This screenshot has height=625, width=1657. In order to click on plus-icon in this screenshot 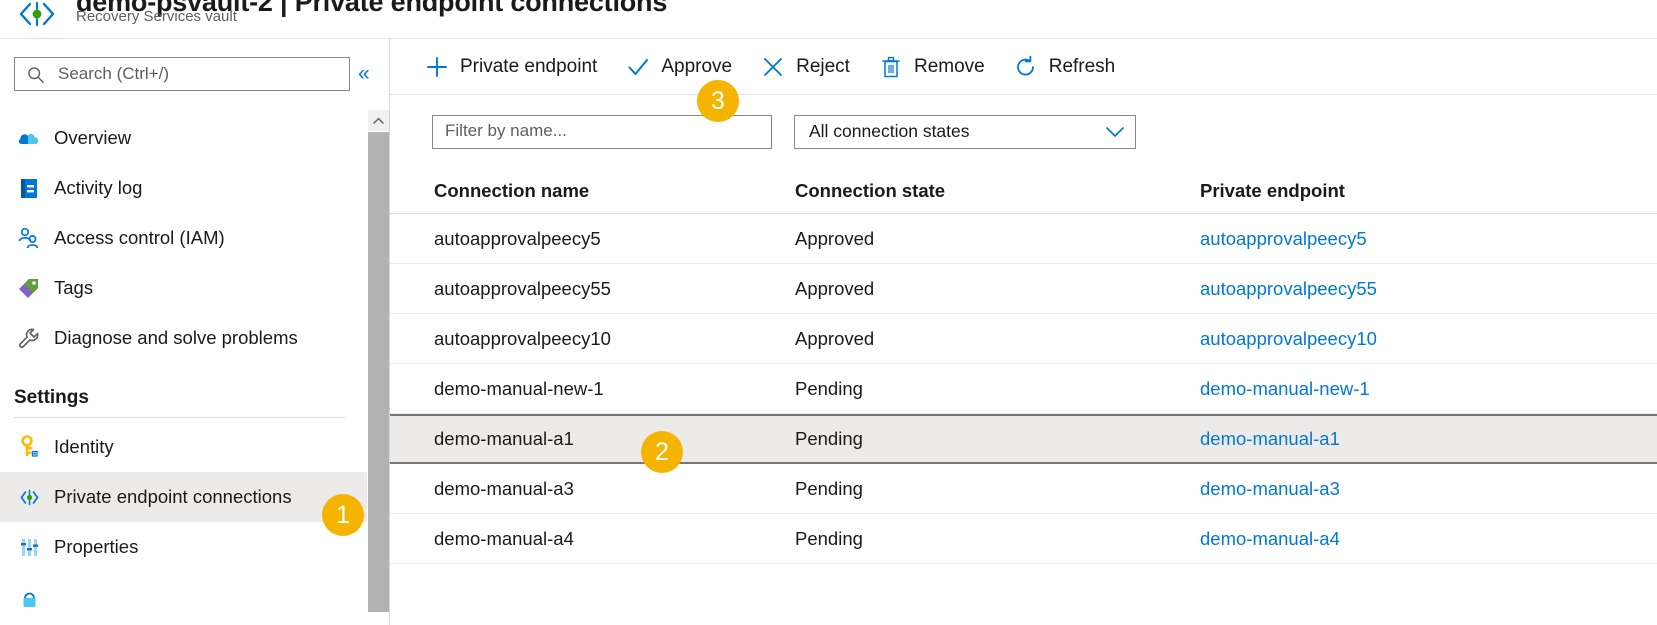, I will do `click(437, 67)`.